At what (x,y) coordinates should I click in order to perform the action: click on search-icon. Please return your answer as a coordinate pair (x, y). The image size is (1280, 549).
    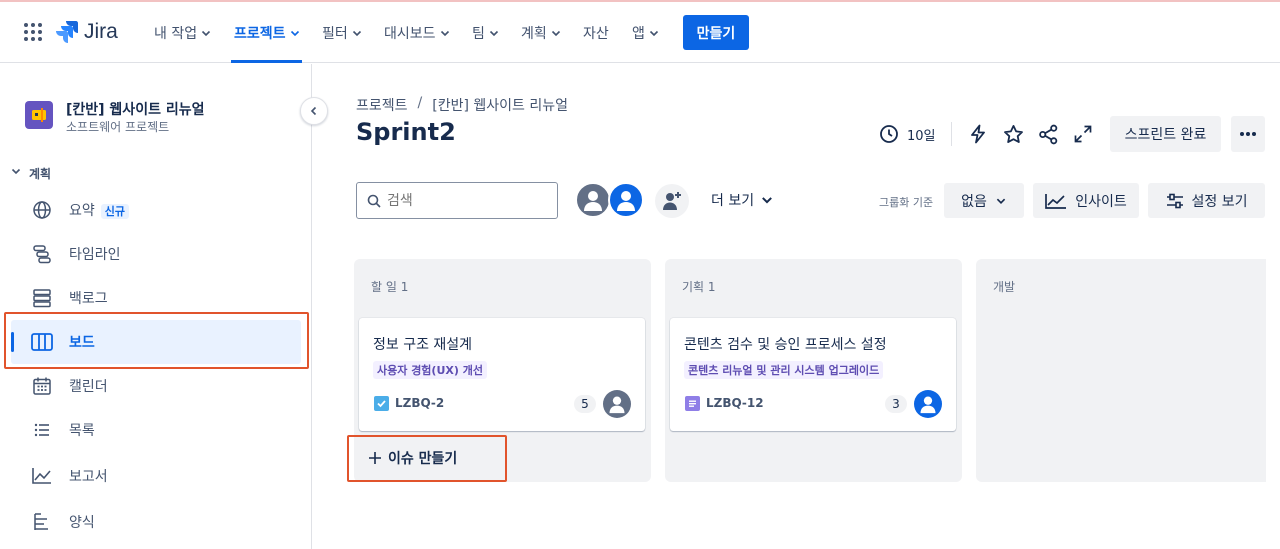
    Looking at the image, I should click on (374, 201).